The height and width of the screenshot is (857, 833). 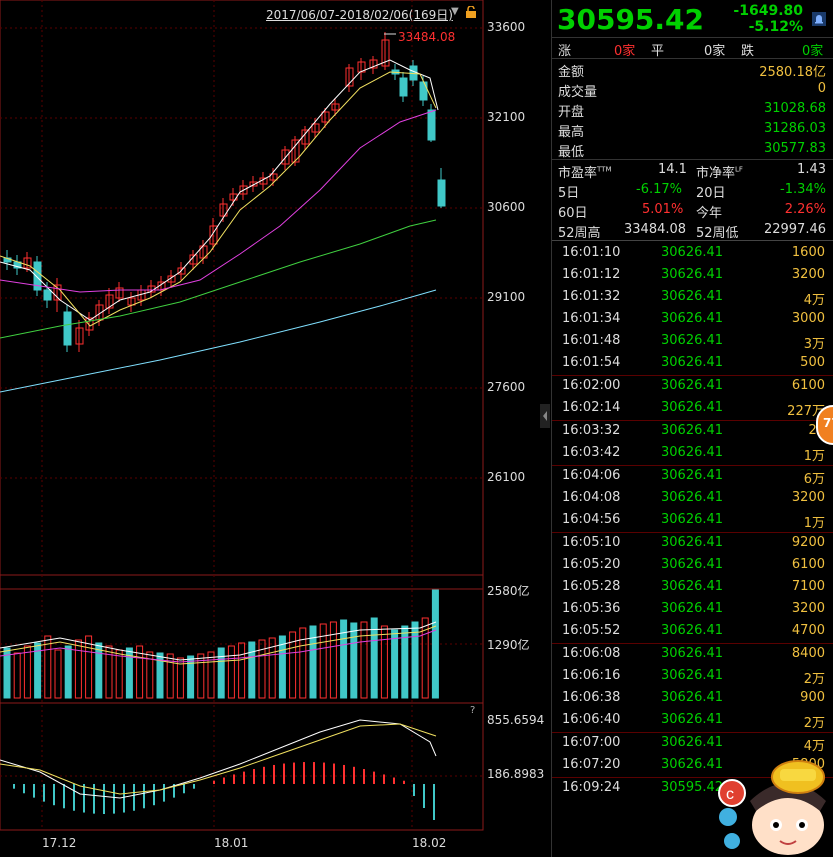 What do you see at coordinates (689, 498) in the screenshot?
I see `tick-row: 16:04:08 30626.41 3200` at bounding box center [689, 498].